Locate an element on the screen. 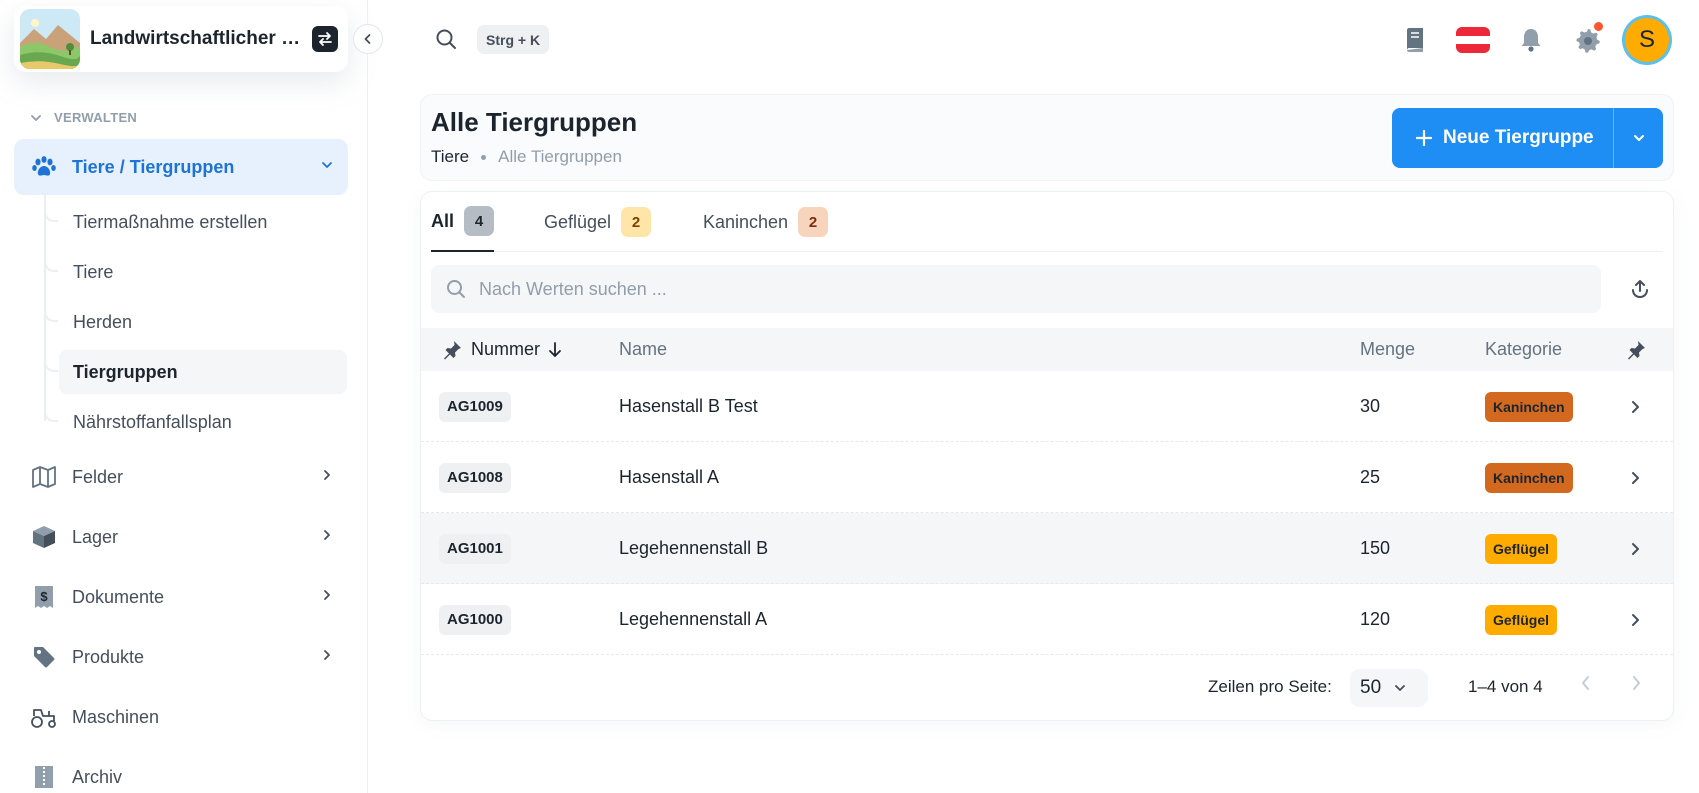  search-shortcut-badge: Strg + K is located at coordinates (513, 39).